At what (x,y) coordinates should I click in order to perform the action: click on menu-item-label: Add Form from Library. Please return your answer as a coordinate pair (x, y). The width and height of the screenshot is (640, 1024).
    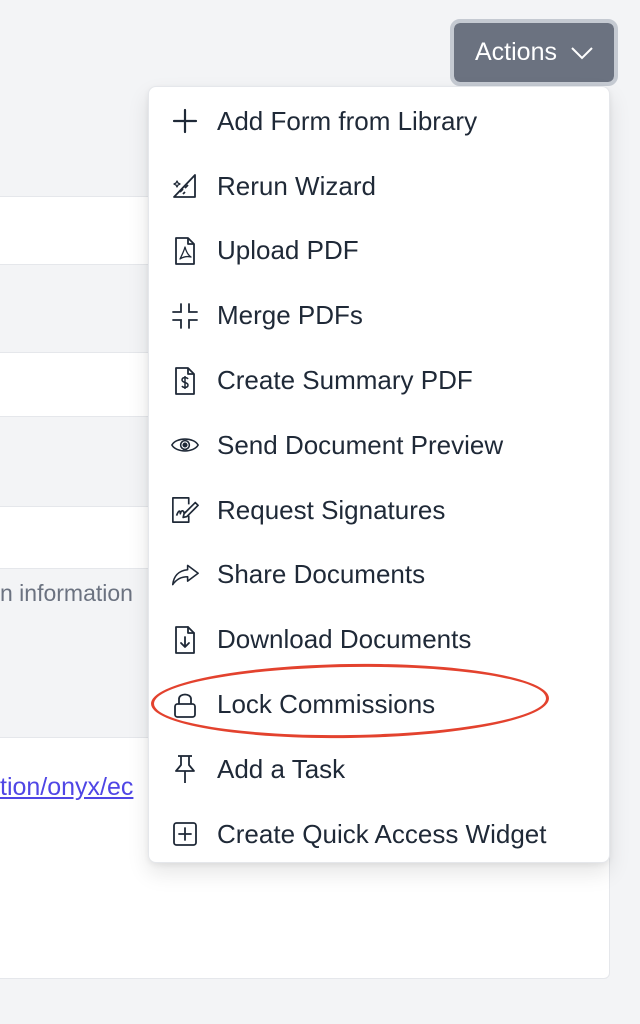
    Looking at the image, I should click on (347, 120).